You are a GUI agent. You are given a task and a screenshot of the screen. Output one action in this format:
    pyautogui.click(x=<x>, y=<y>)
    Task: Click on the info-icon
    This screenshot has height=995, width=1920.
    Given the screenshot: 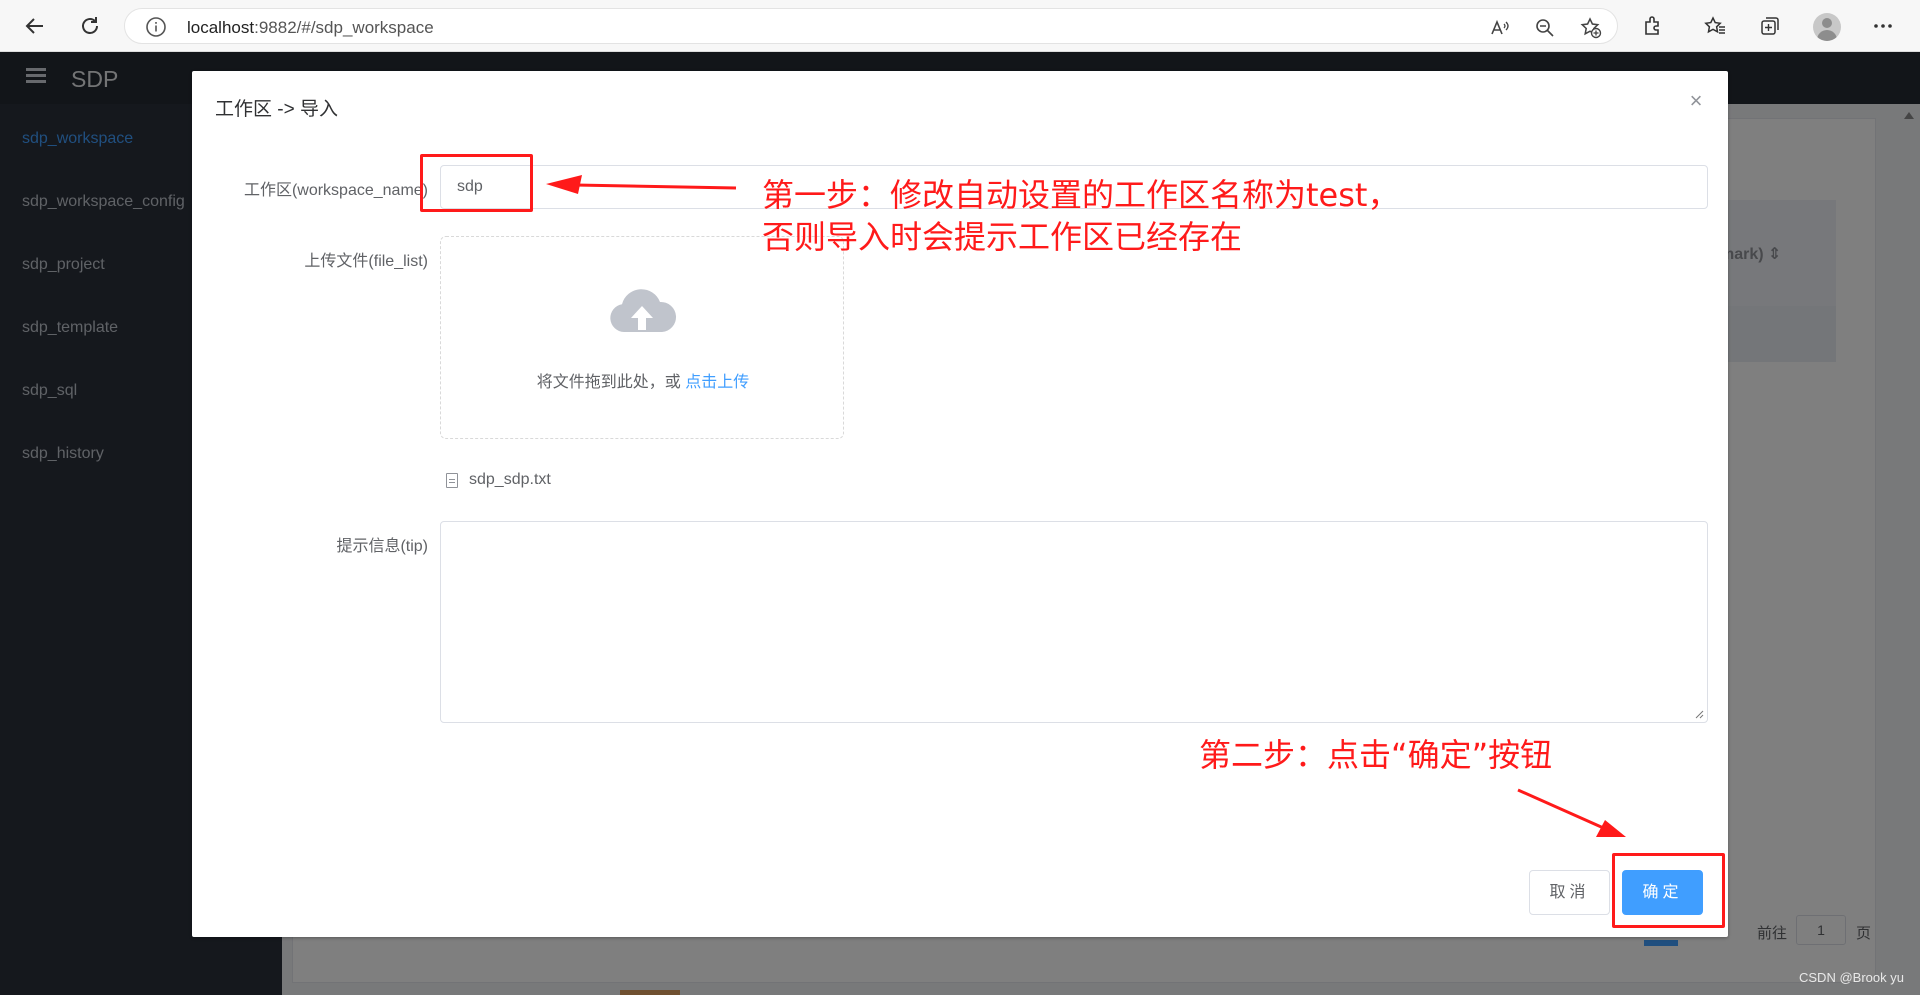 What is the action you would take?
    pyautogui.click(x=156, y=29)
    